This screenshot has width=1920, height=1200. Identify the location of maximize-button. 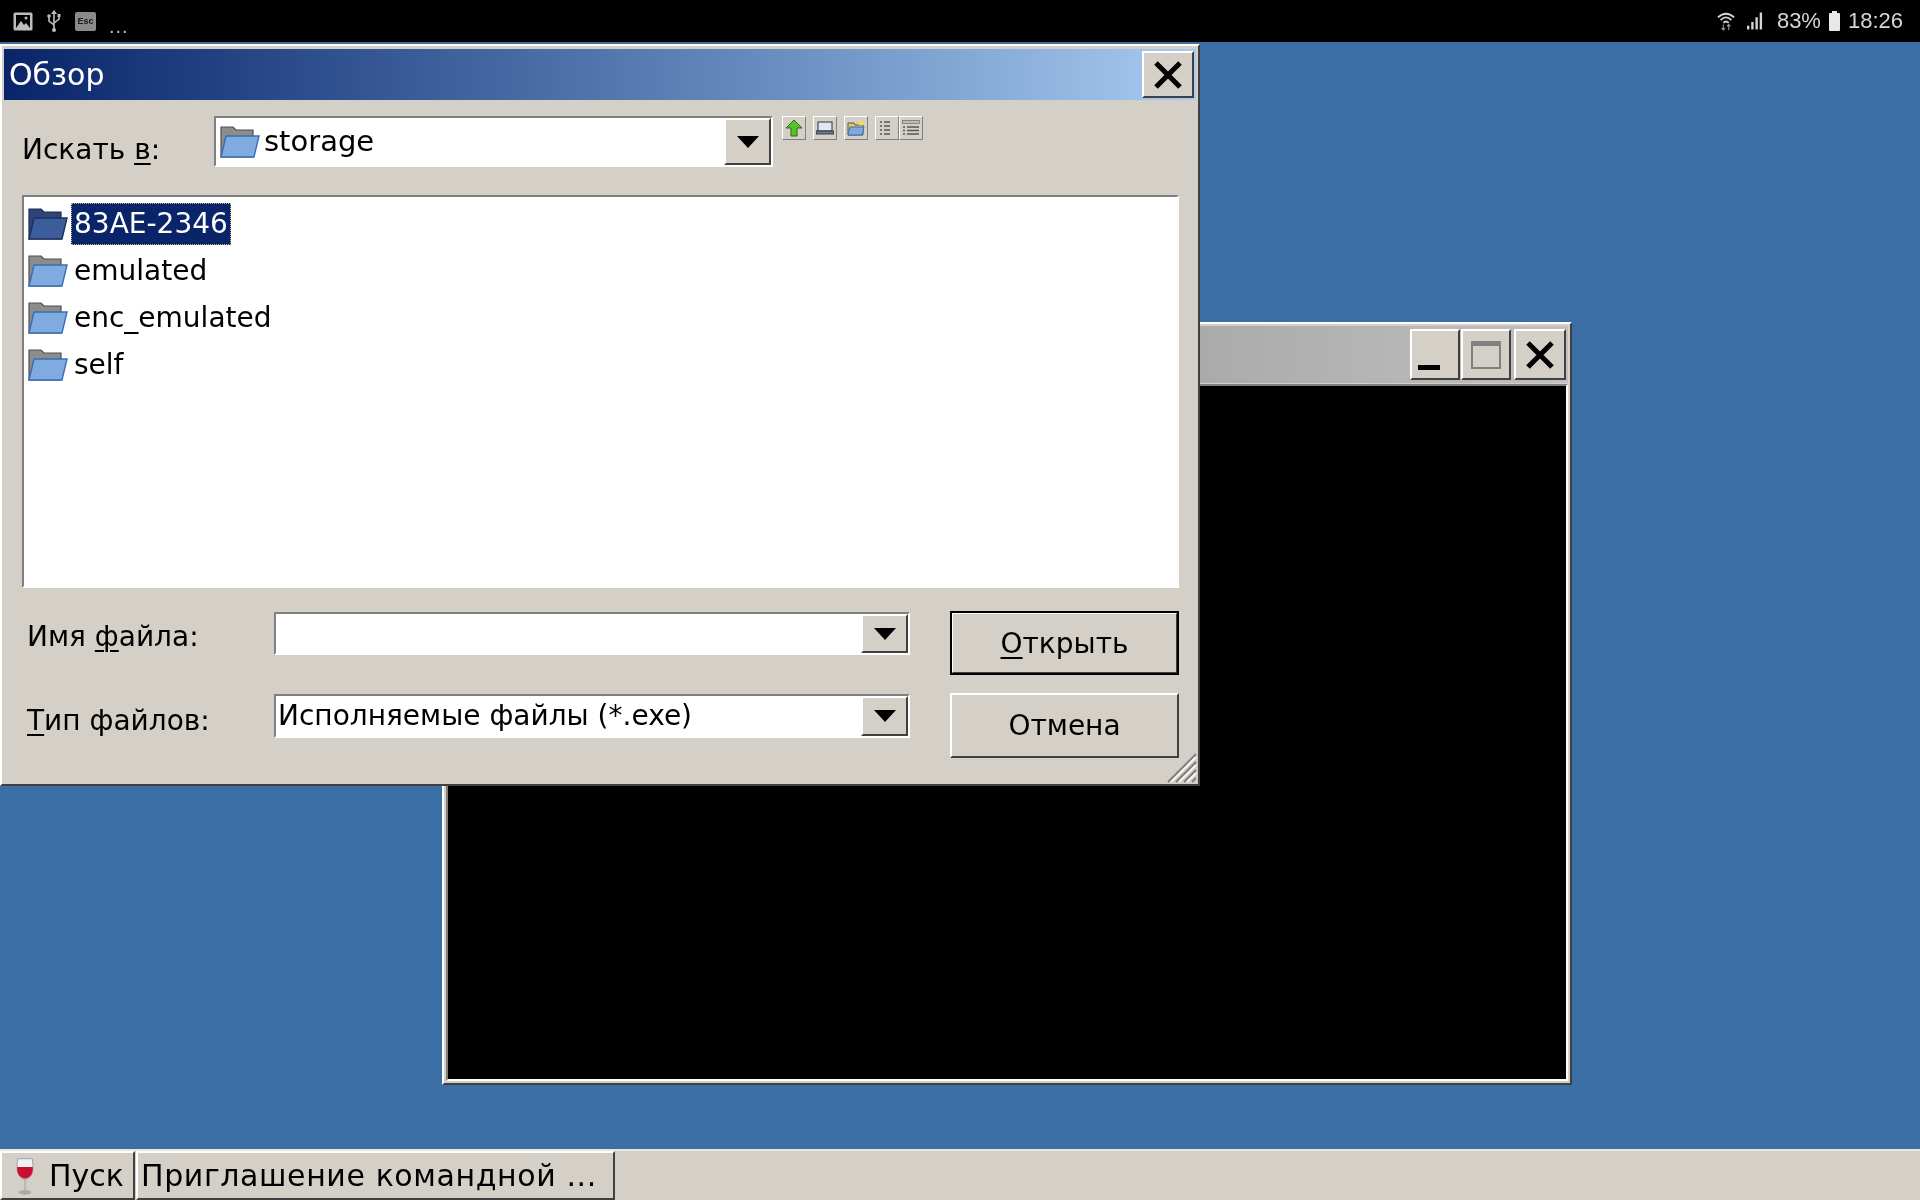
(1486, 354).